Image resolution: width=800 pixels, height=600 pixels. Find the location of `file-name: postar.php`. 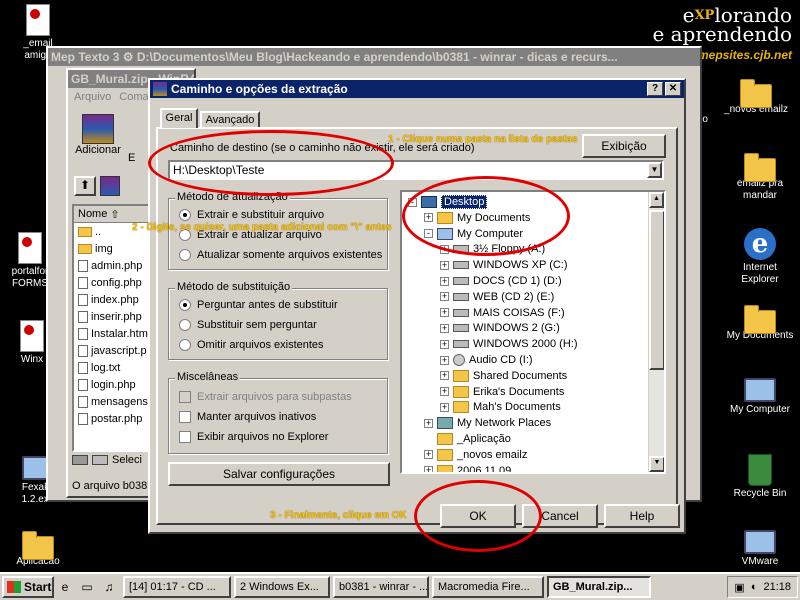

file-name: postar.php is located at coordinates (117, 418).